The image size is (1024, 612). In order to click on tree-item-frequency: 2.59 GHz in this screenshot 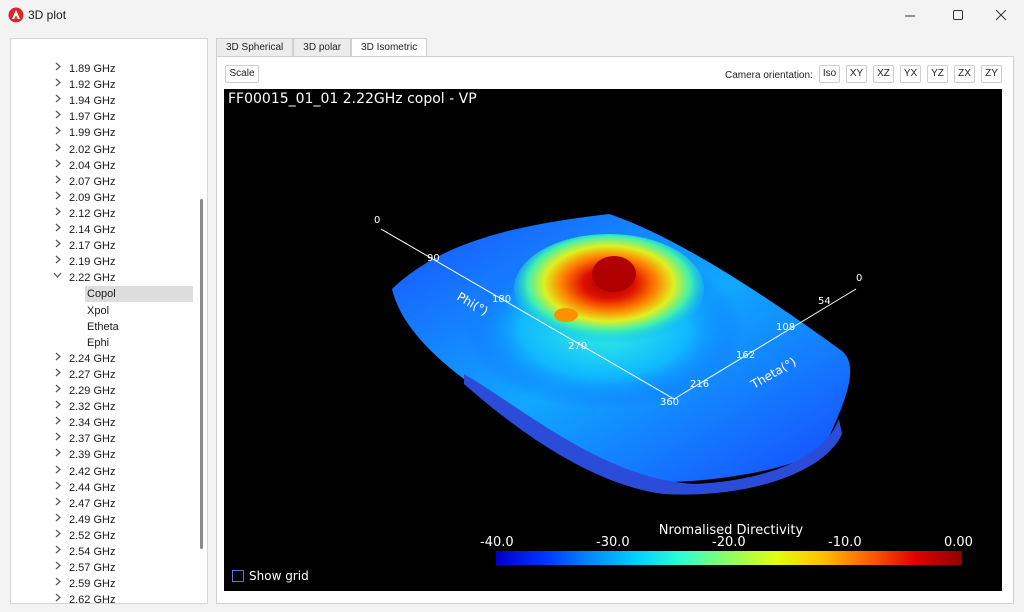, I will do `click(104, 584)`.